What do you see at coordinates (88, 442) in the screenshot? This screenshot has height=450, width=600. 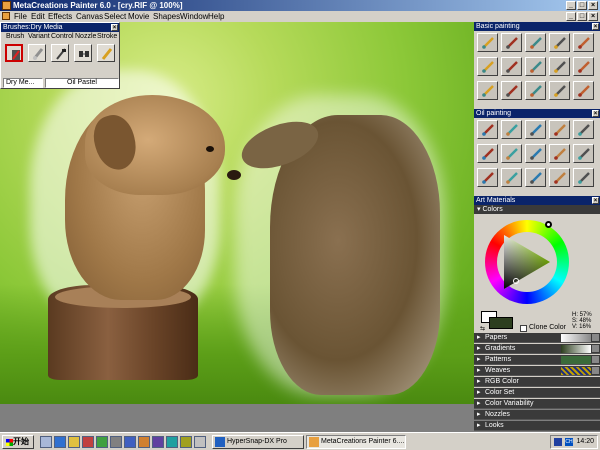 I see `quicklaunch-app1-icon` at bounding box center [88, 442].